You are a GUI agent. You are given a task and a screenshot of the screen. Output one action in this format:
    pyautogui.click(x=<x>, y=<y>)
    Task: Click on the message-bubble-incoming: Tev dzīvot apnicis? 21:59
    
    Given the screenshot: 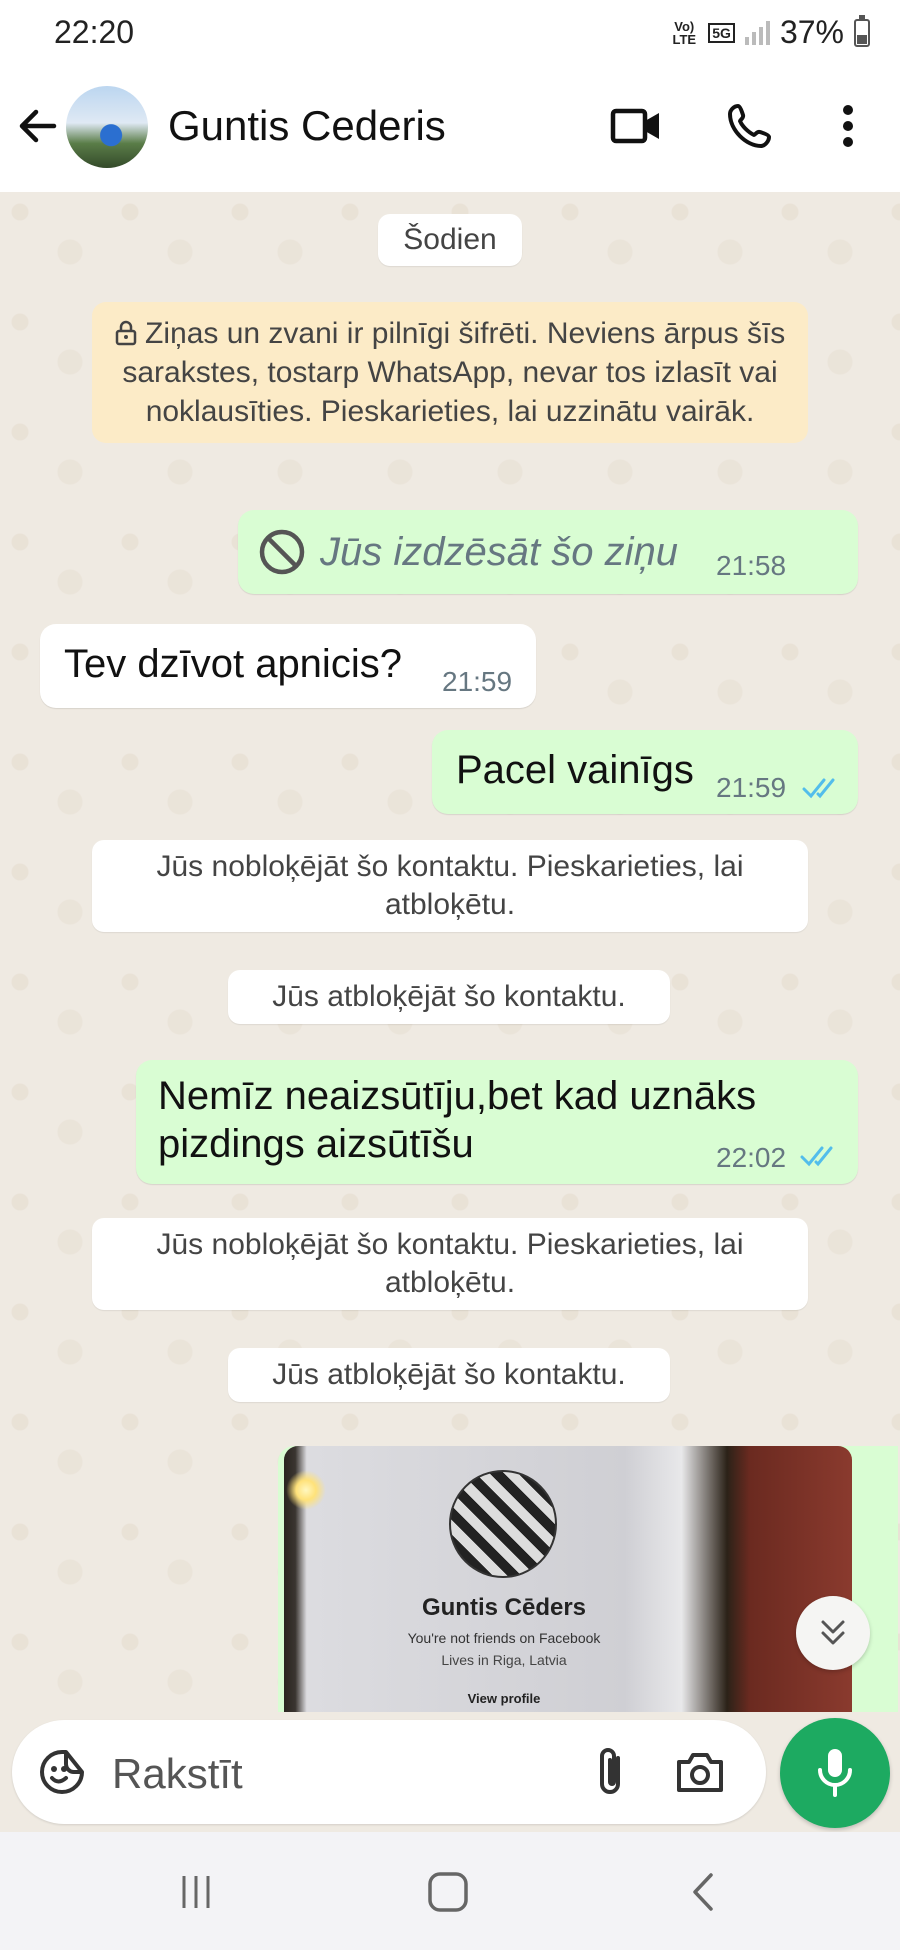 What is the action you would take?
    pyautogui.click(x=288, y=666)
    